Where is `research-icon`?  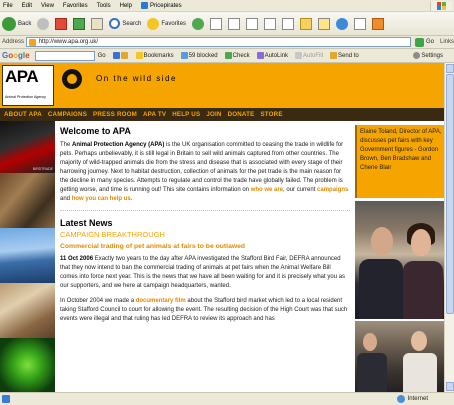 research-icon is located at coordinates (360, 23).